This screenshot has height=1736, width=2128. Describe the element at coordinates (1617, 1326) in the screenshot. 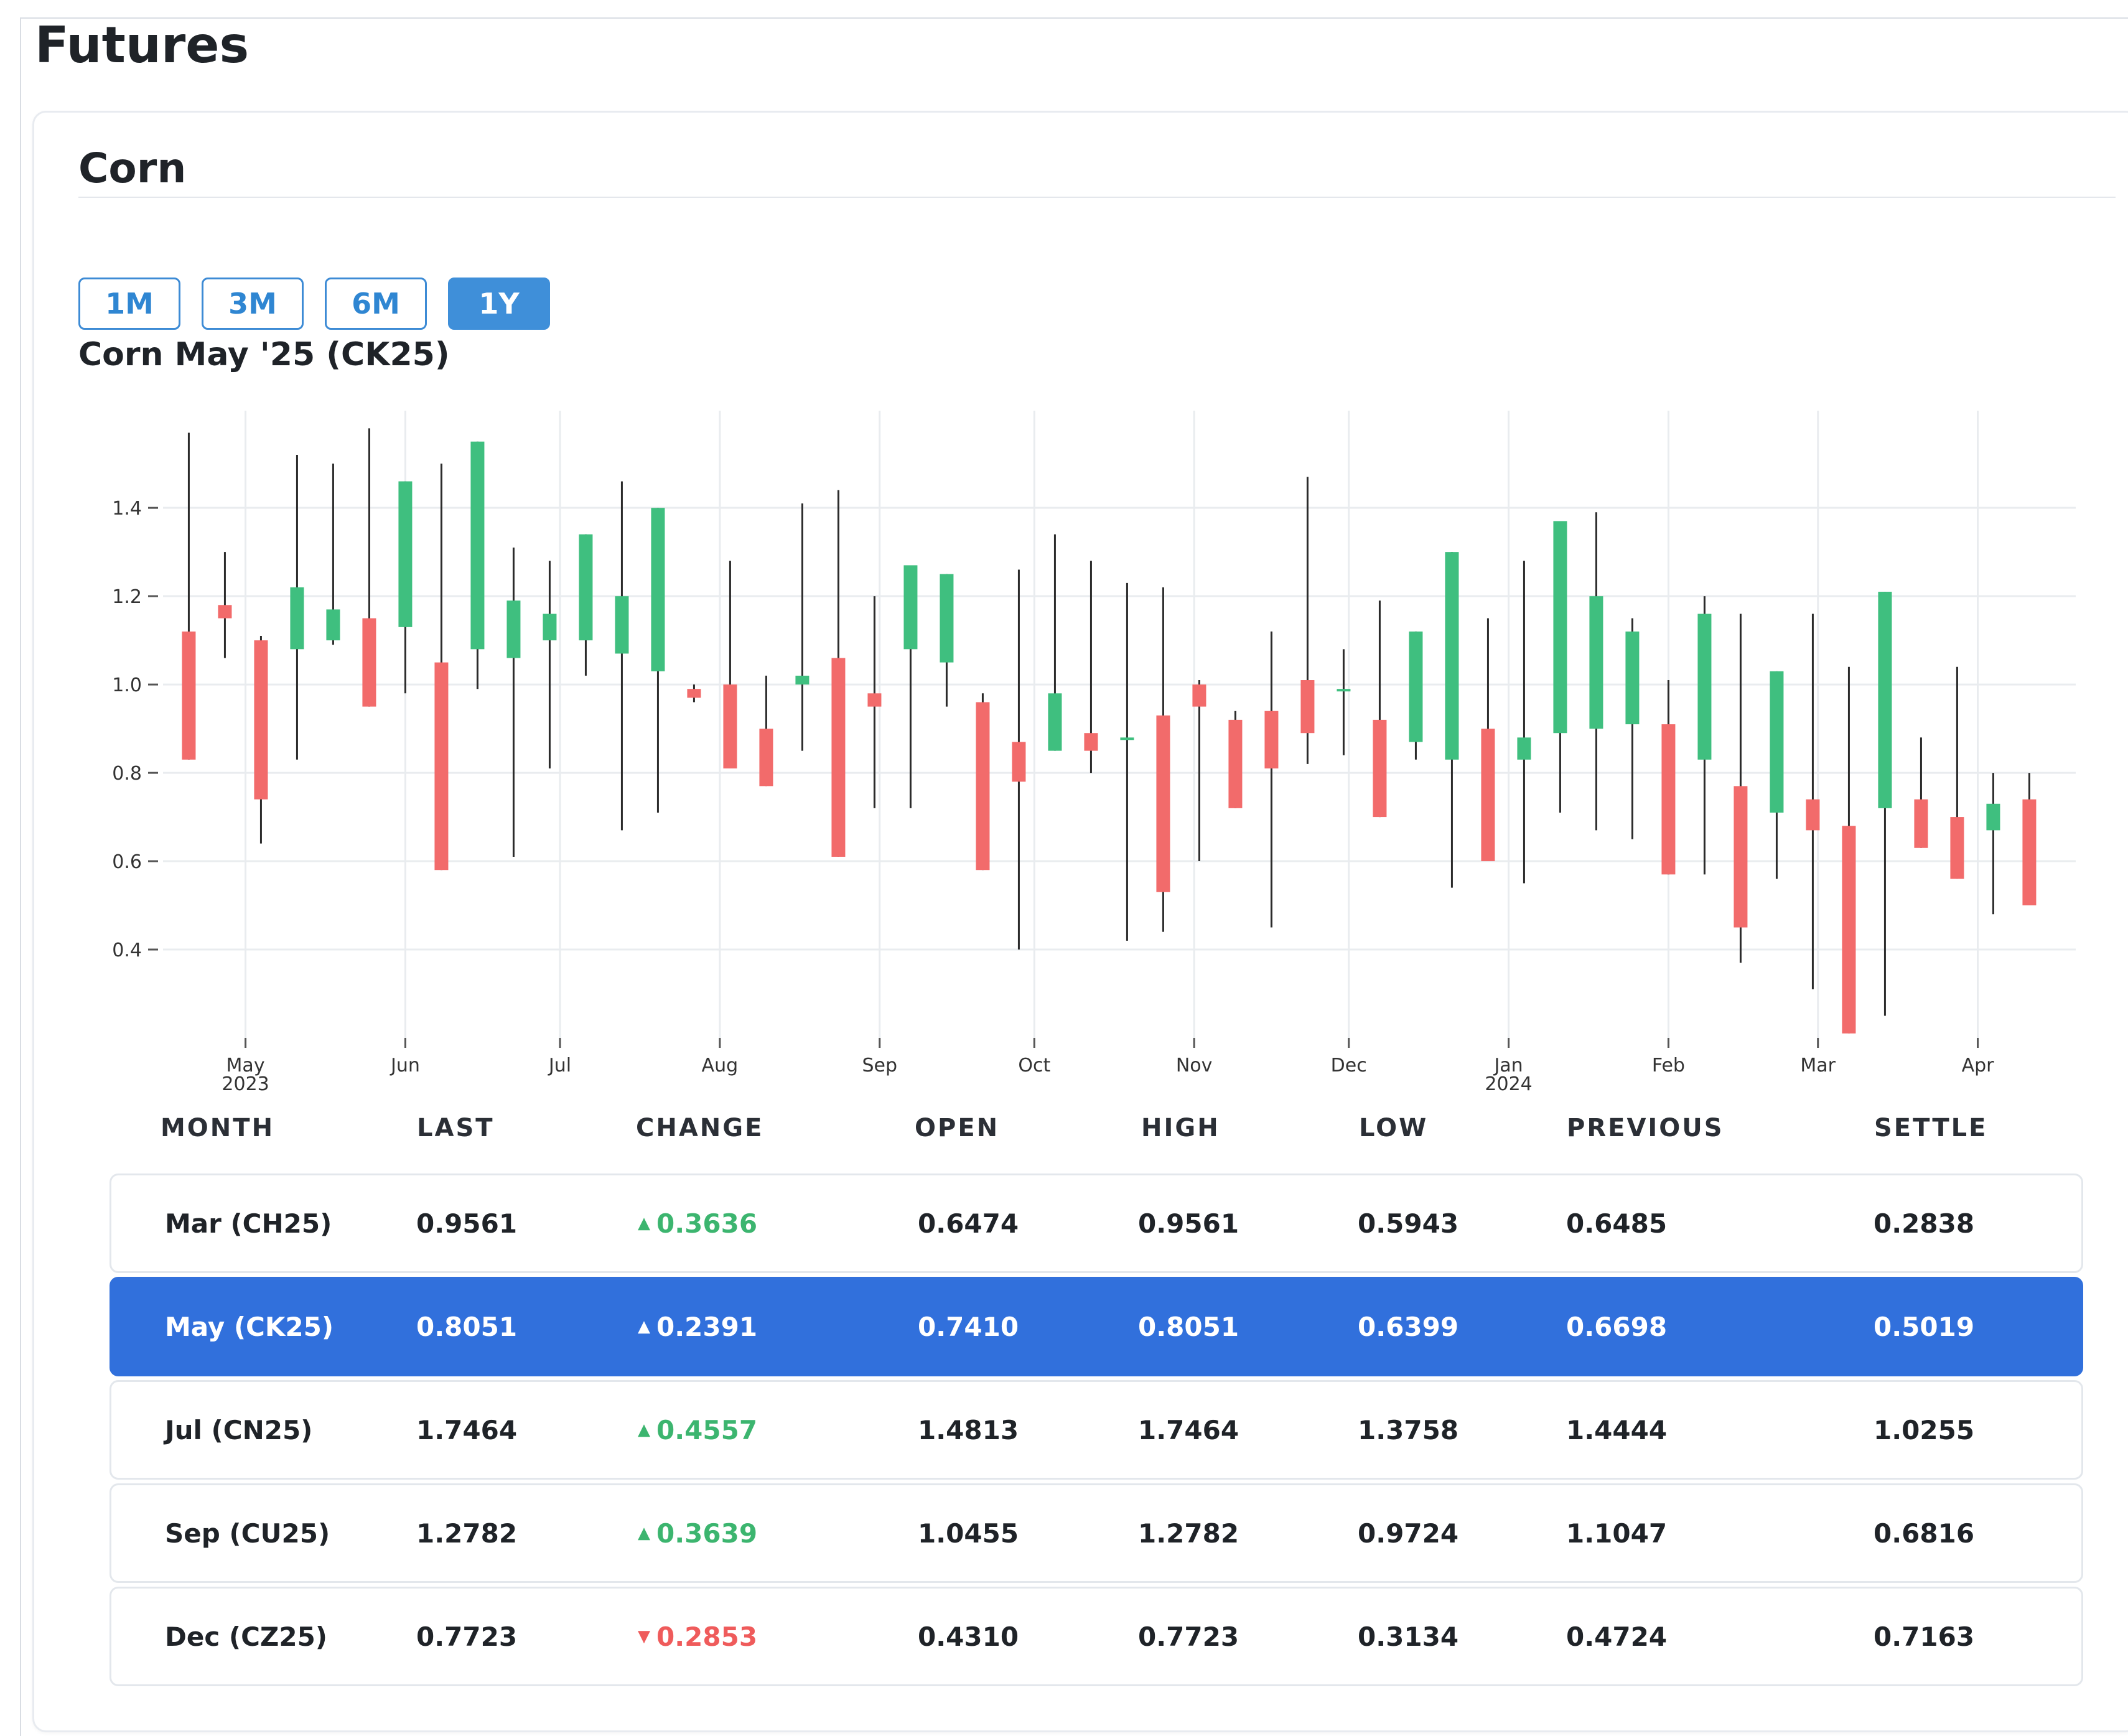

I see `cell-previous: 0.6698` at that location.